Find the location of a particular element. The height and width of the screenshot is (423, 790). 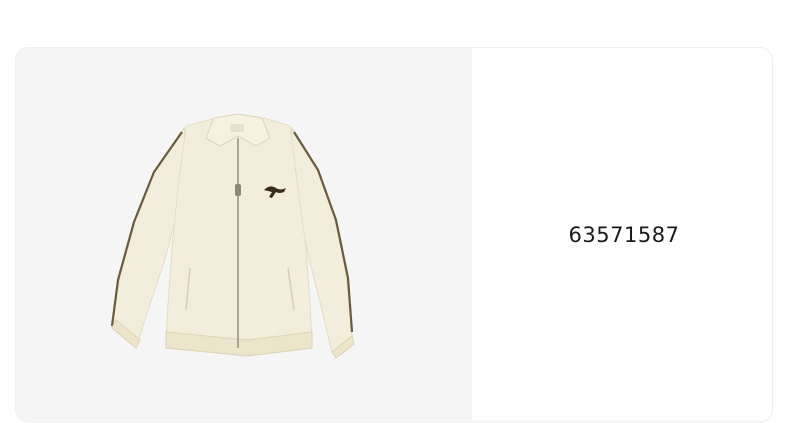

neck-label is located at coordinates (237, 128).